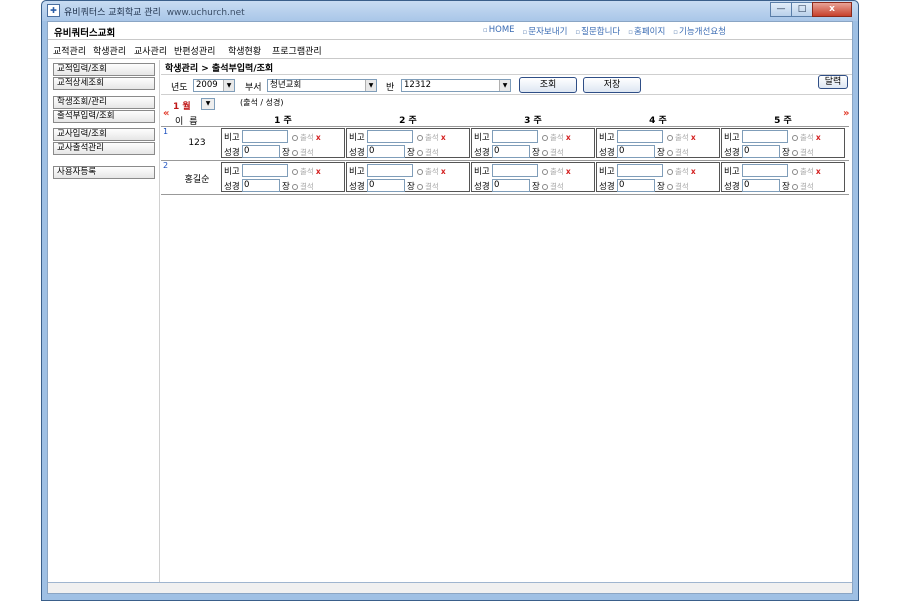 This screenshot has height=601, width=900. I want to click on month-dropdown-icon: ▼, so click(208, 104).